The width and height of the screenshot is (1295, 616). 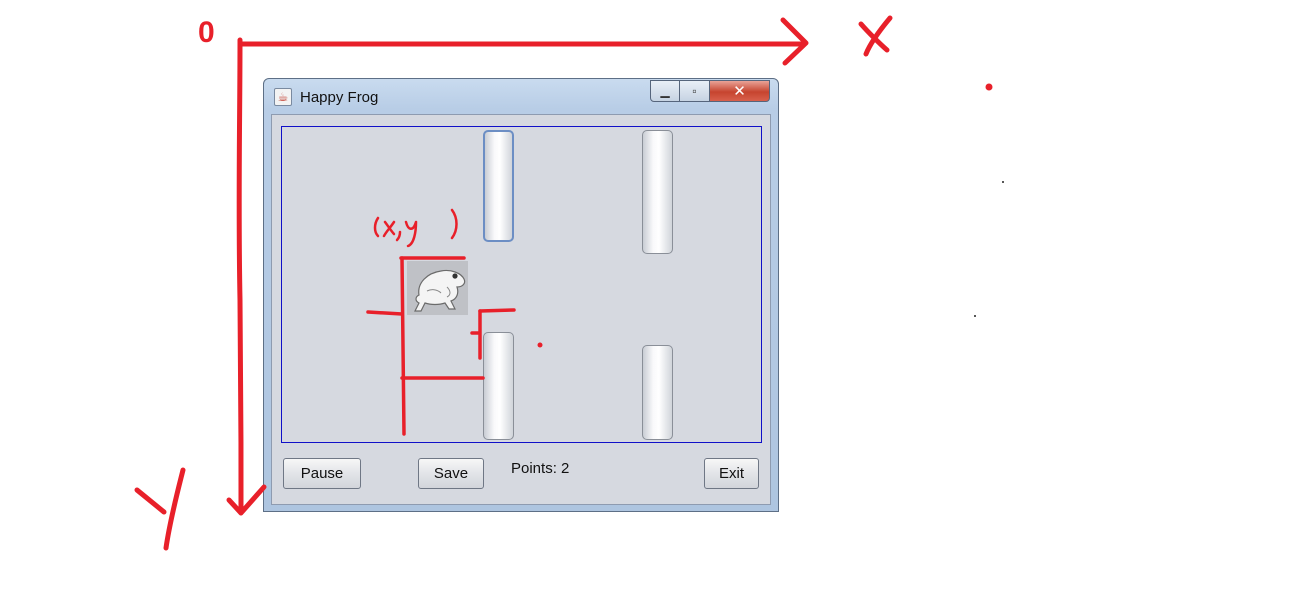 What do you see at coordinates (322, 473) in the screenshot?
I see `pause-button: Pause` at bounding box center [322, 473].